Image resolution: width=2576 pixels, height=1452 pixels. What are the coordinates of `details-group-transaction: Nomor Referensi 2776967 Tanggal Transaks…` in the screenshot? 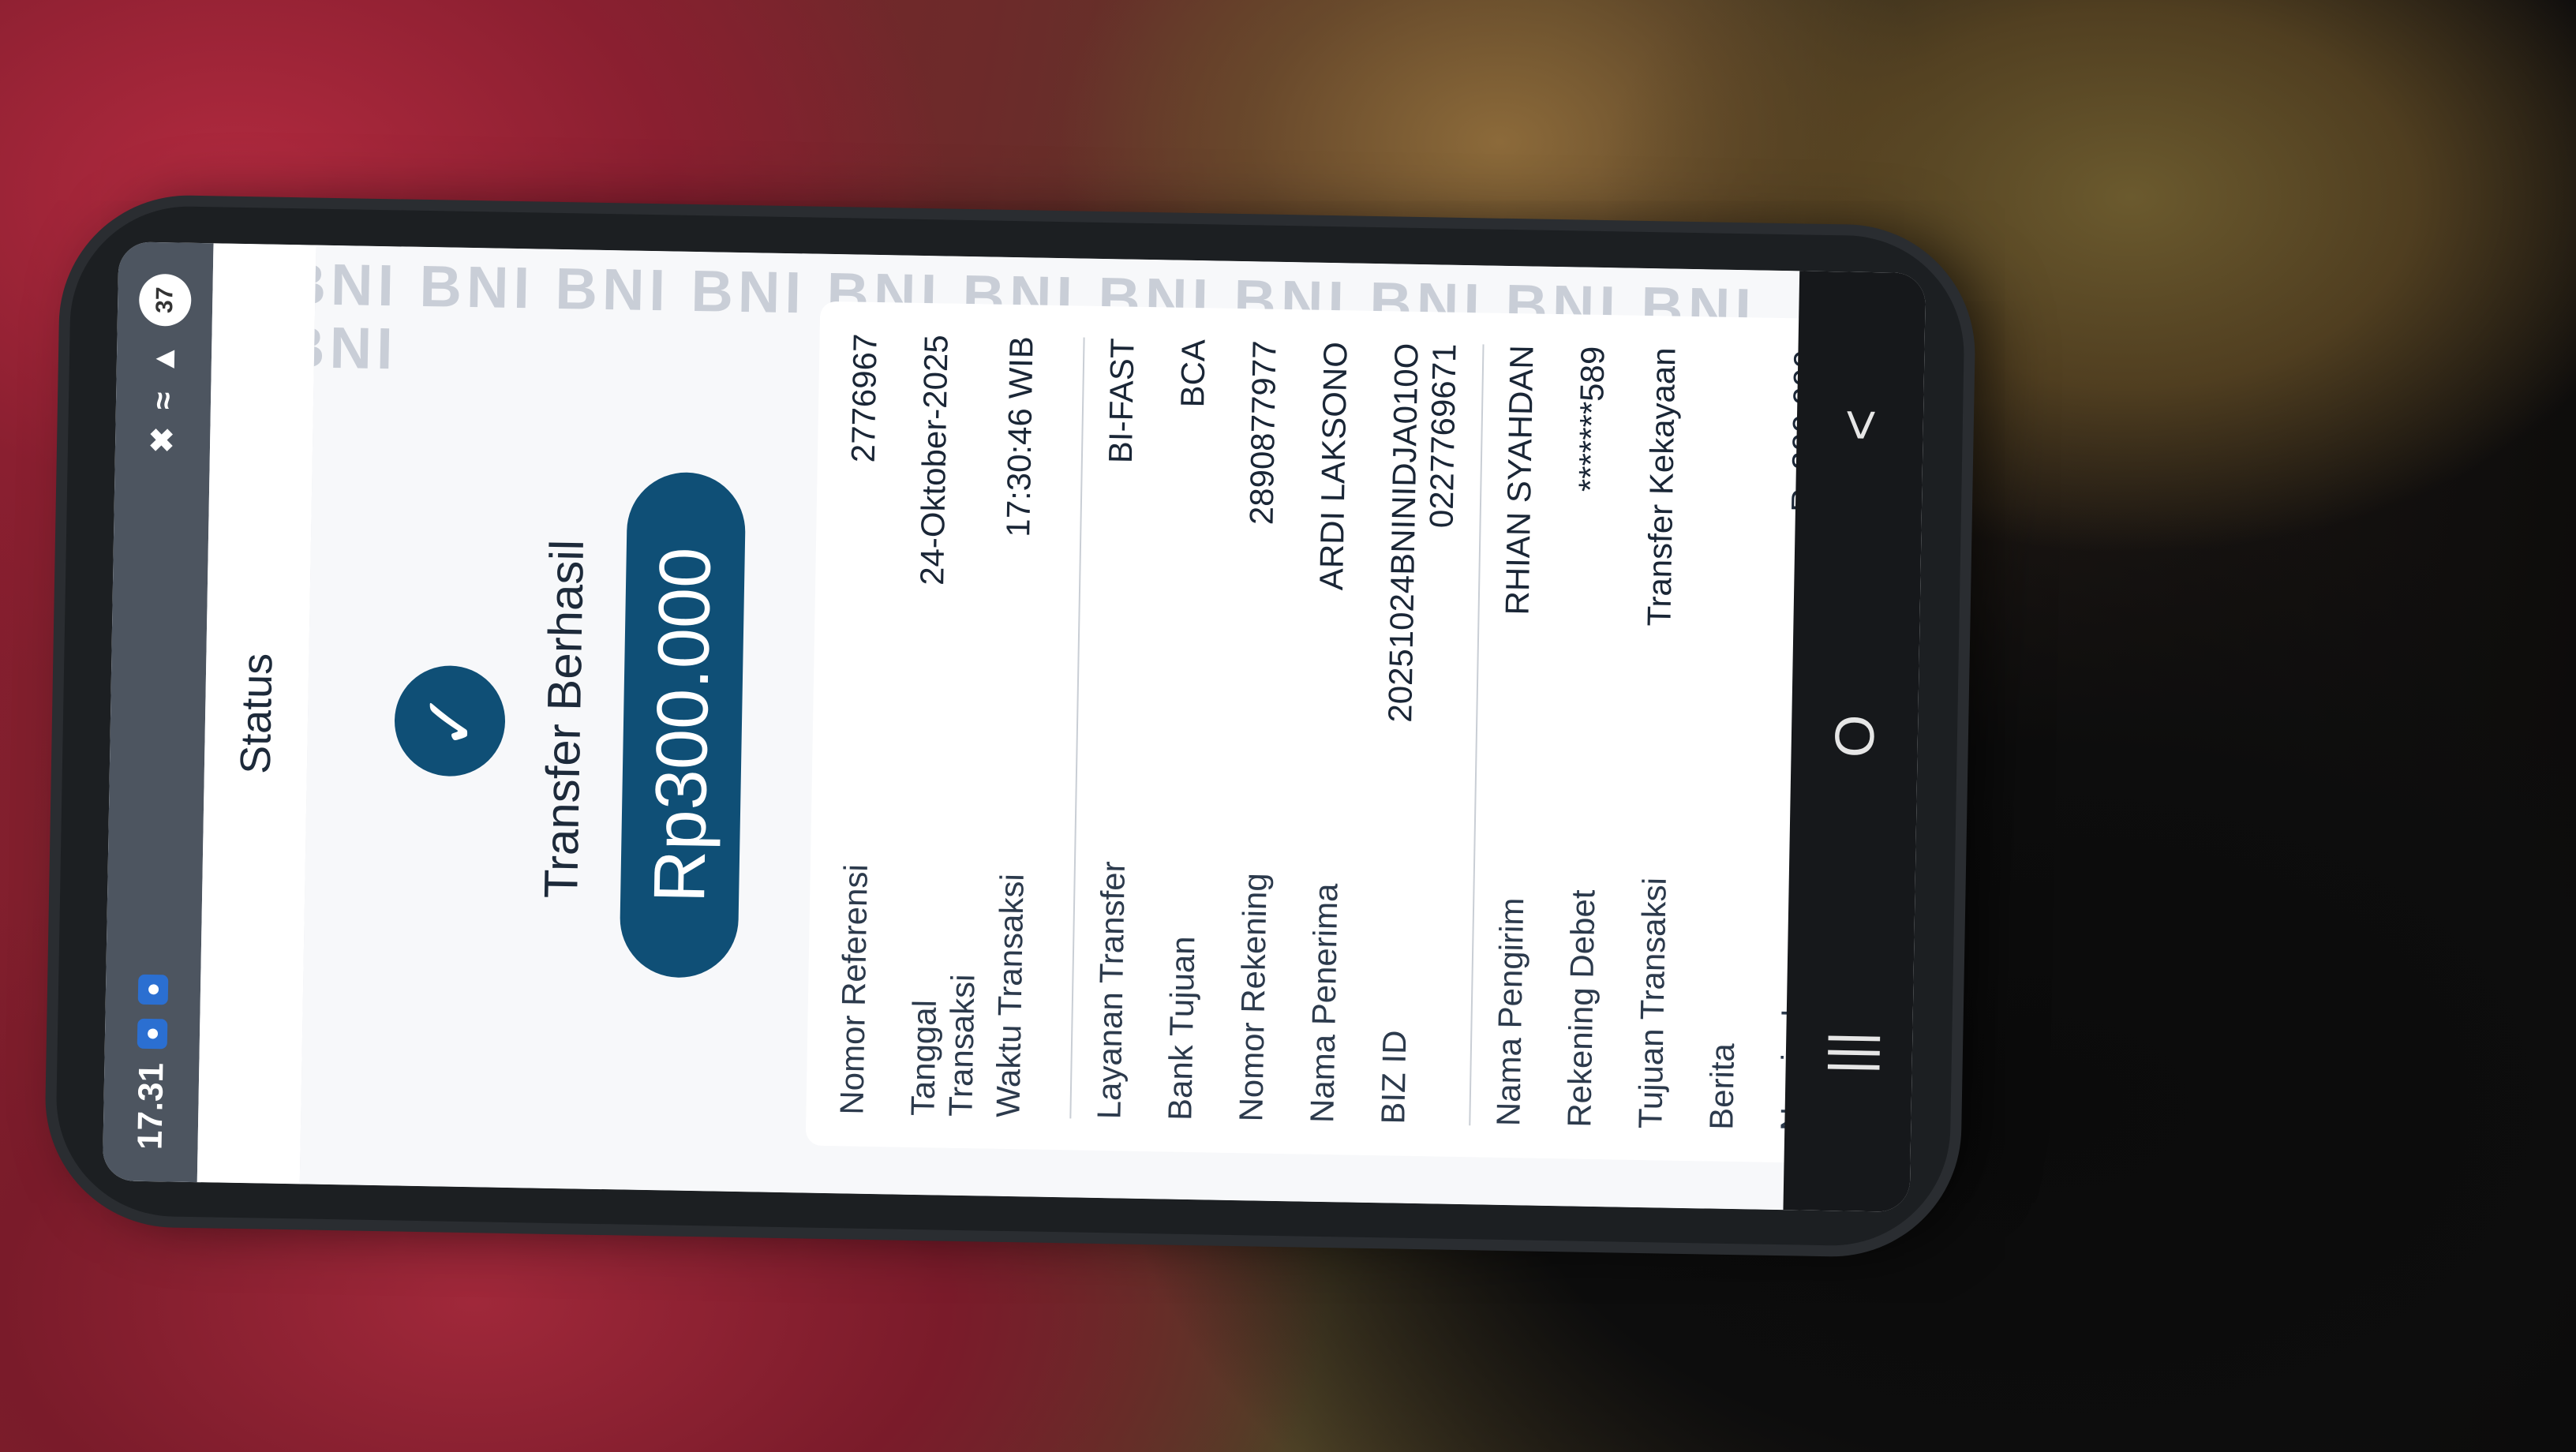 It's located at (949, 725).